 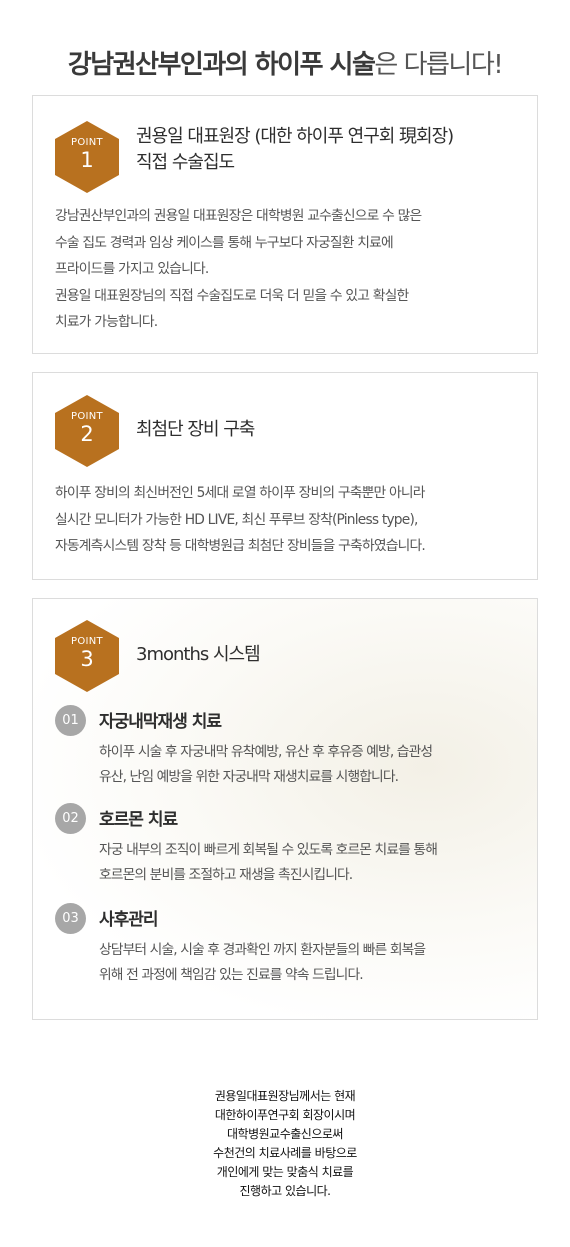 I want to click on point-2-badge: POINT 2, so click(x=87, y=431).